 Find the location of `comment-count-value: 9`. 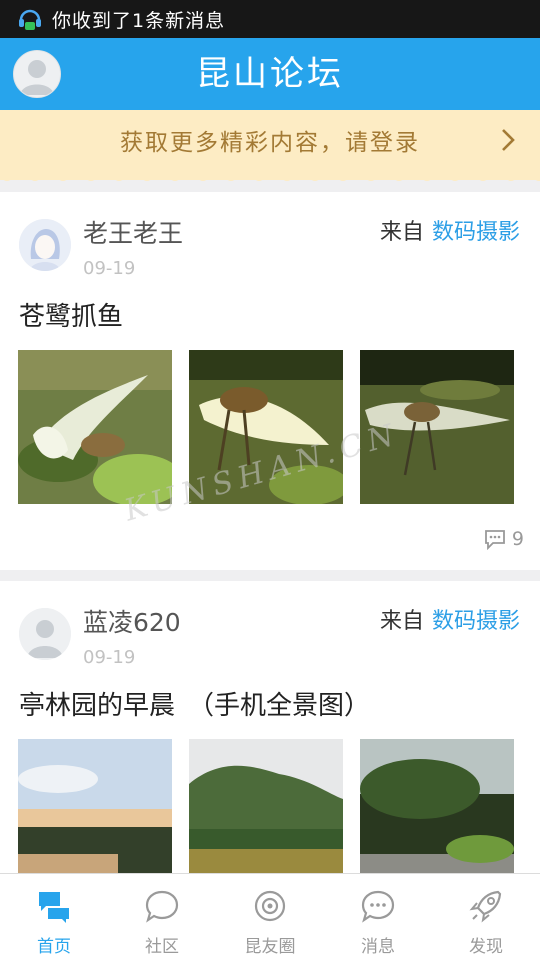

comment-count-value: 9 is located at coordinates (517, 539).